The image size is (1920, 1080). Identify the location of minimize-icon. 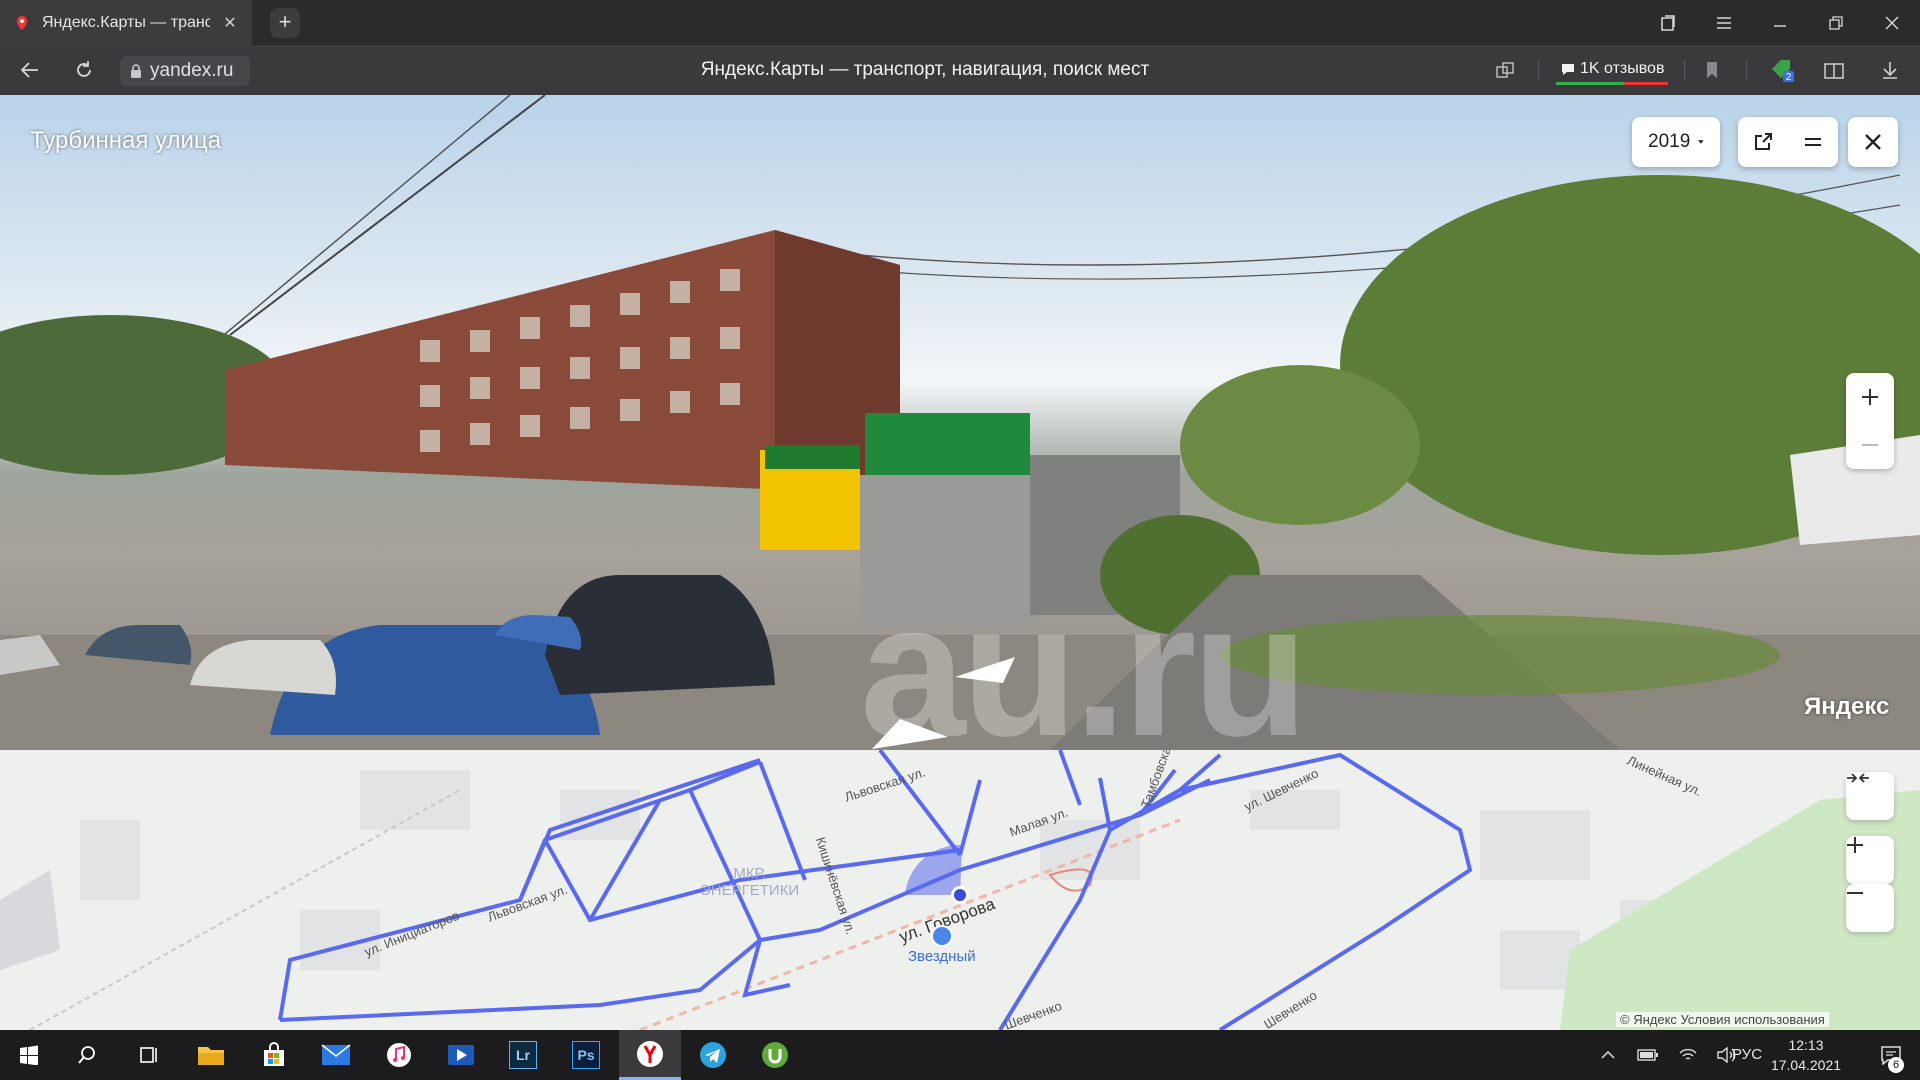
(1780, 22).